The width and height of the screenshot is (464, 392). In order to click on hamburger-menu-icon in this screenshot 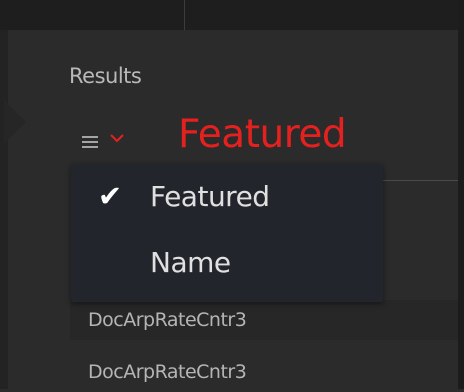, I will do `click(90, 142)`.